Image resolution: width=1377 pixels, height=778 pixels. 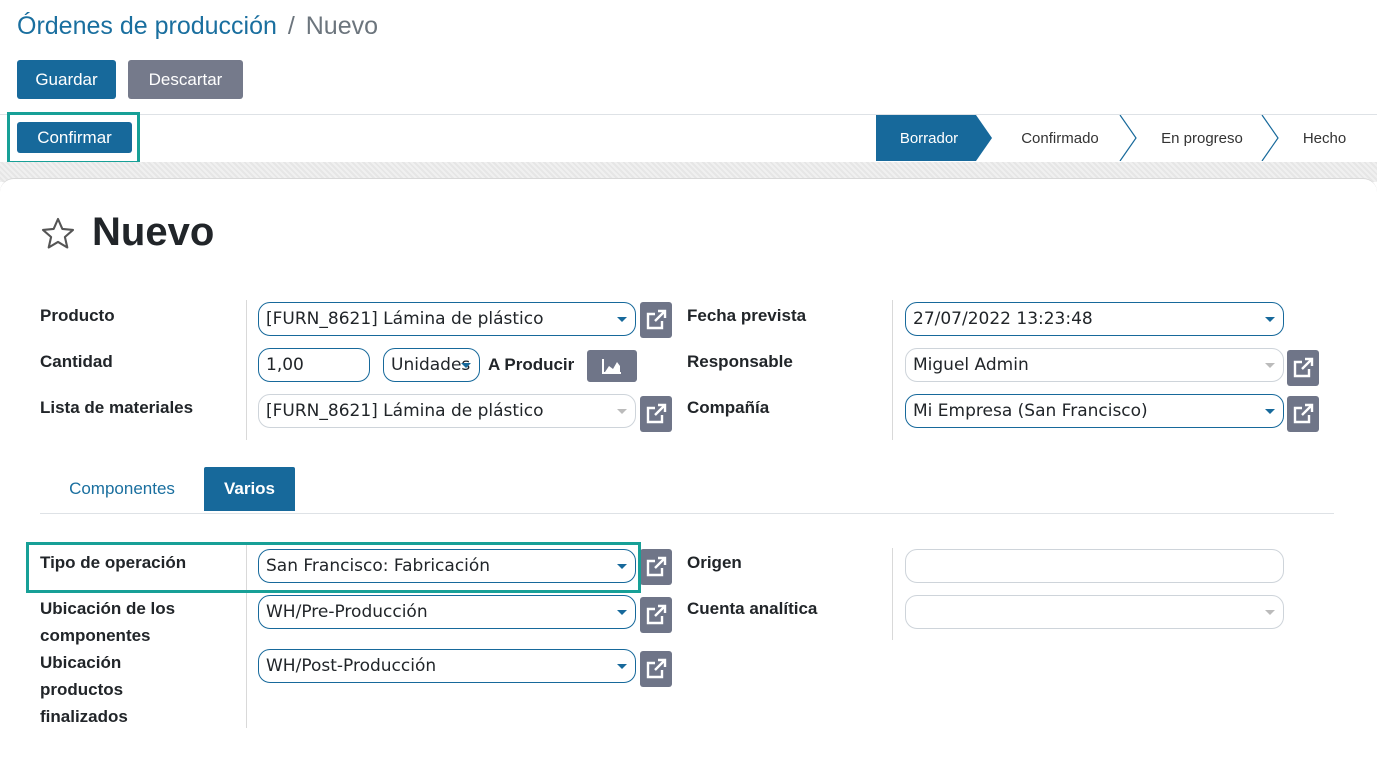 What do you see at coordinates (714, 562) in the screenshot?
I see `origin-label: Origen` at bounding box center [714, 562].